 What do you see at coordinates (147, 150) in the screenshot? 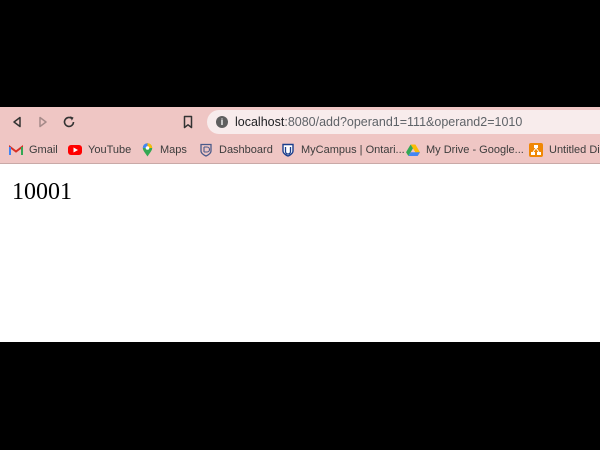
I see `maps-icon` at bounding box center [147, 150].